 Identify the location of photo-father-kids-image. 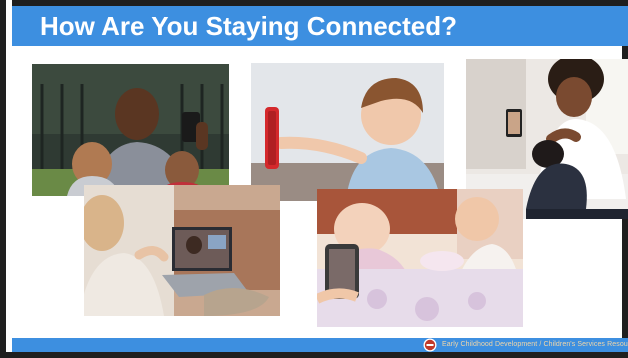
(130, 130).